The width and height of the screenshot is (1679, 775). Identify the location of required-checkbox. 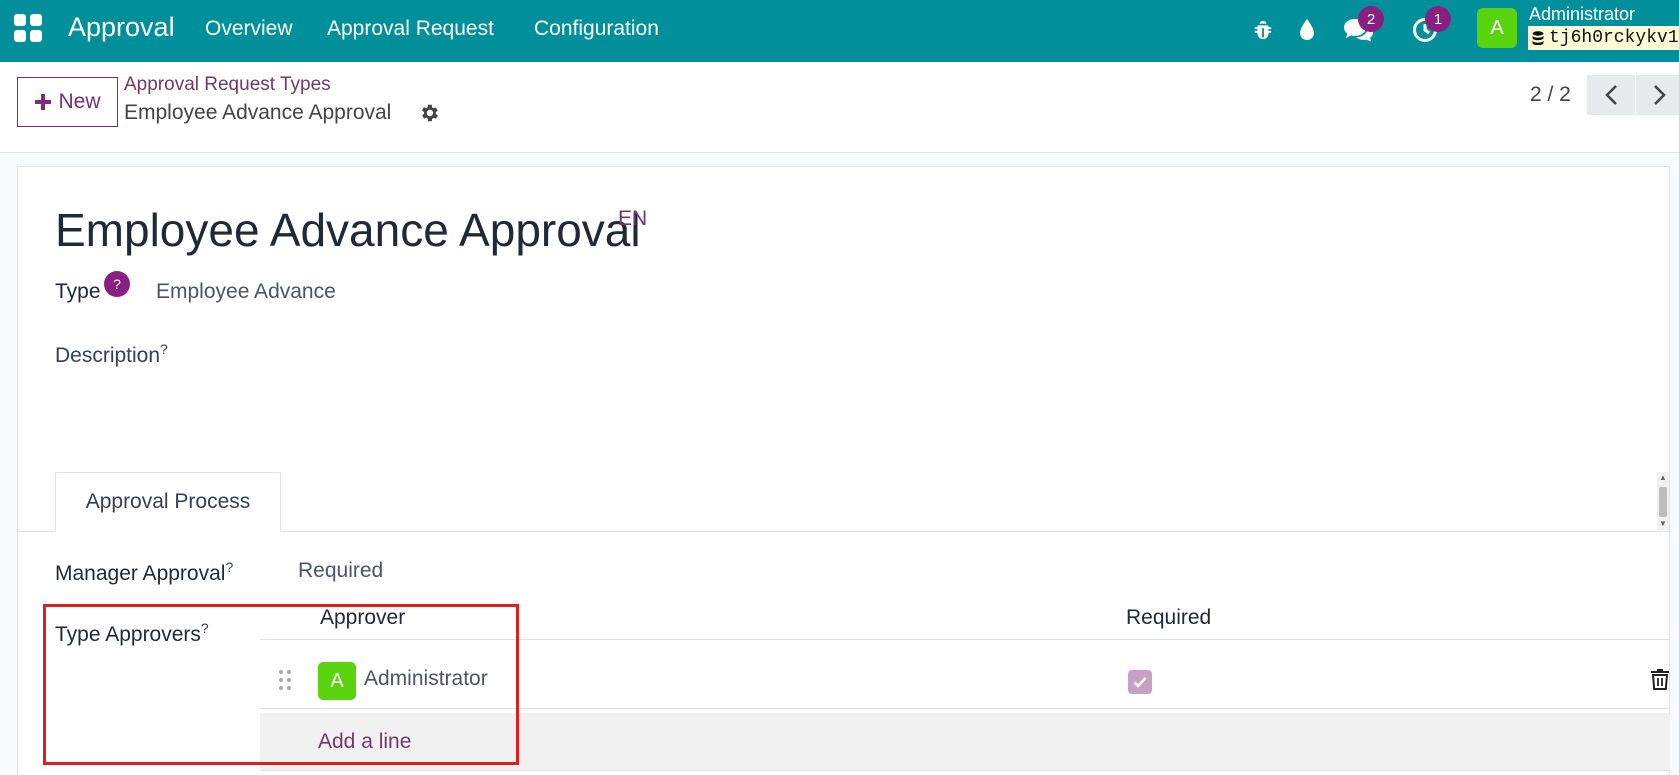
(1140, 682).